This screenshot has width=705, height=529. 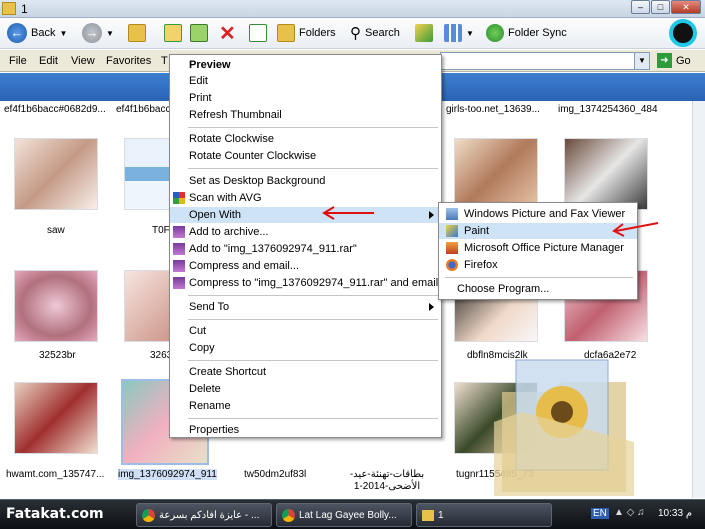 I want to click on windows-logo-icon, so click(x=683, y=33).